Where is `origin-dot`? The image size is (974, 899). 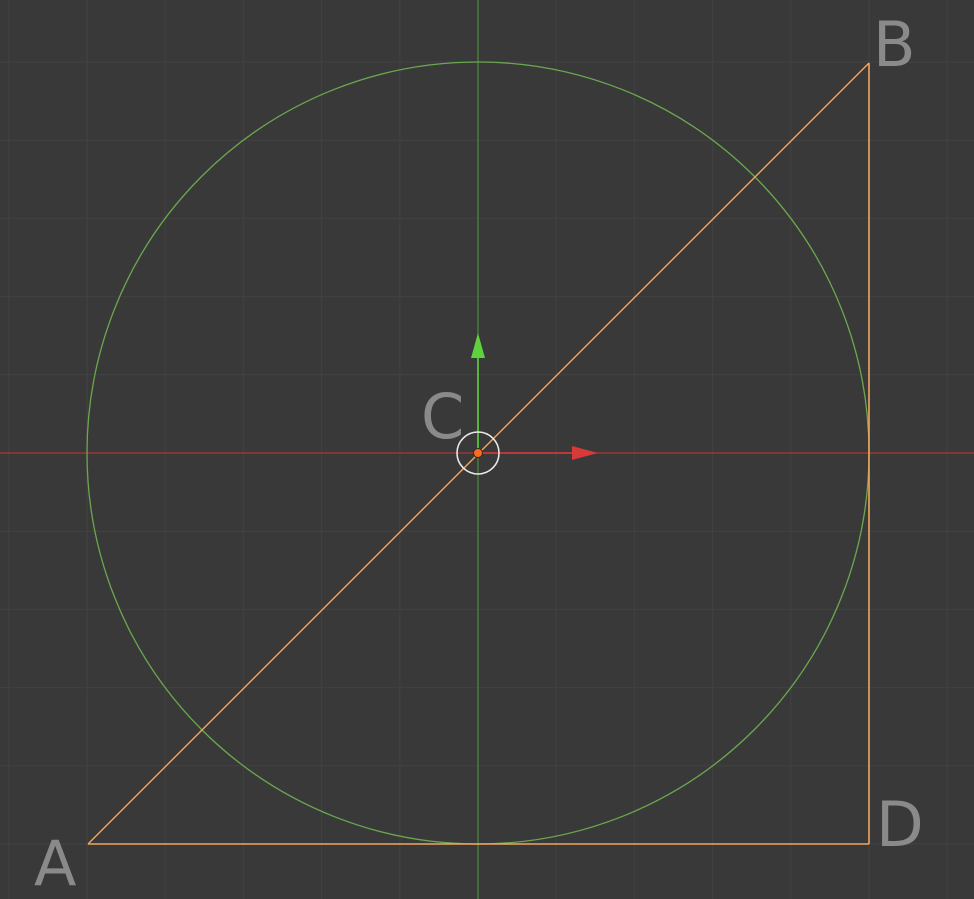 origin-dot is located at coordinates (478, 453).